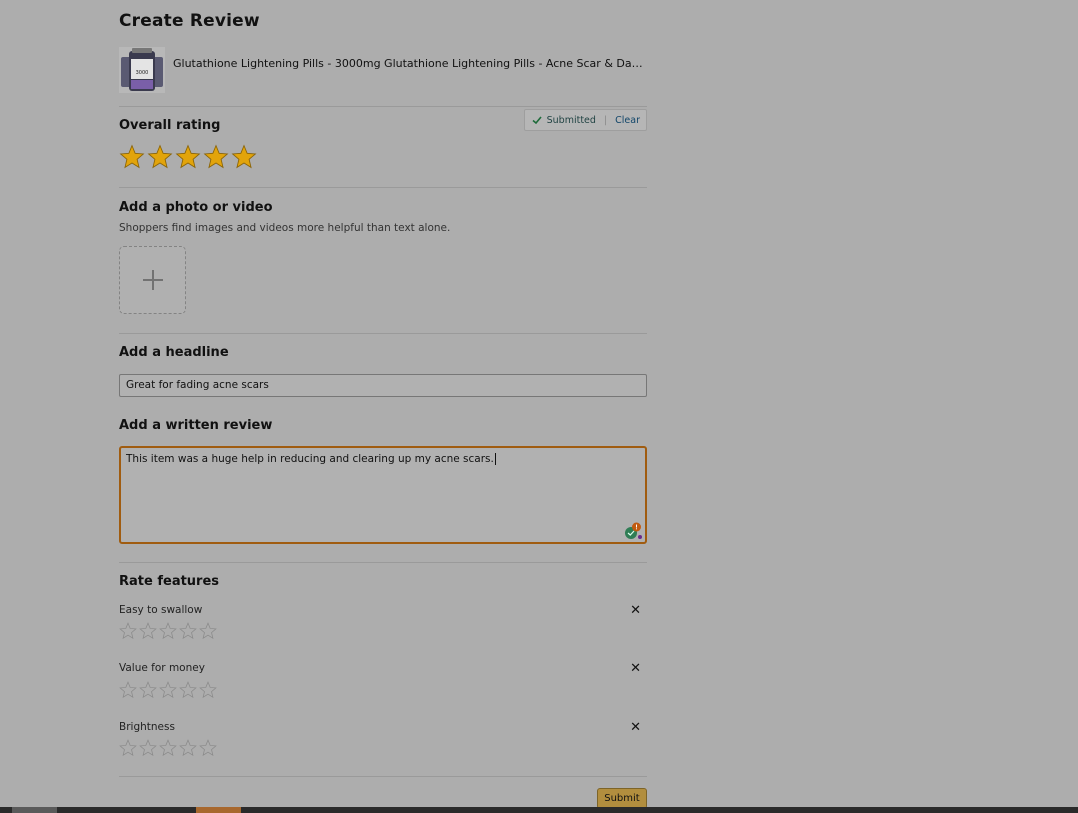 The width and height of the screenshot is (1078, 813). What do you see at coordinates (571, 120) in the screenshot?
I see `status-text: Submitted` at bounding box center [571, 120].